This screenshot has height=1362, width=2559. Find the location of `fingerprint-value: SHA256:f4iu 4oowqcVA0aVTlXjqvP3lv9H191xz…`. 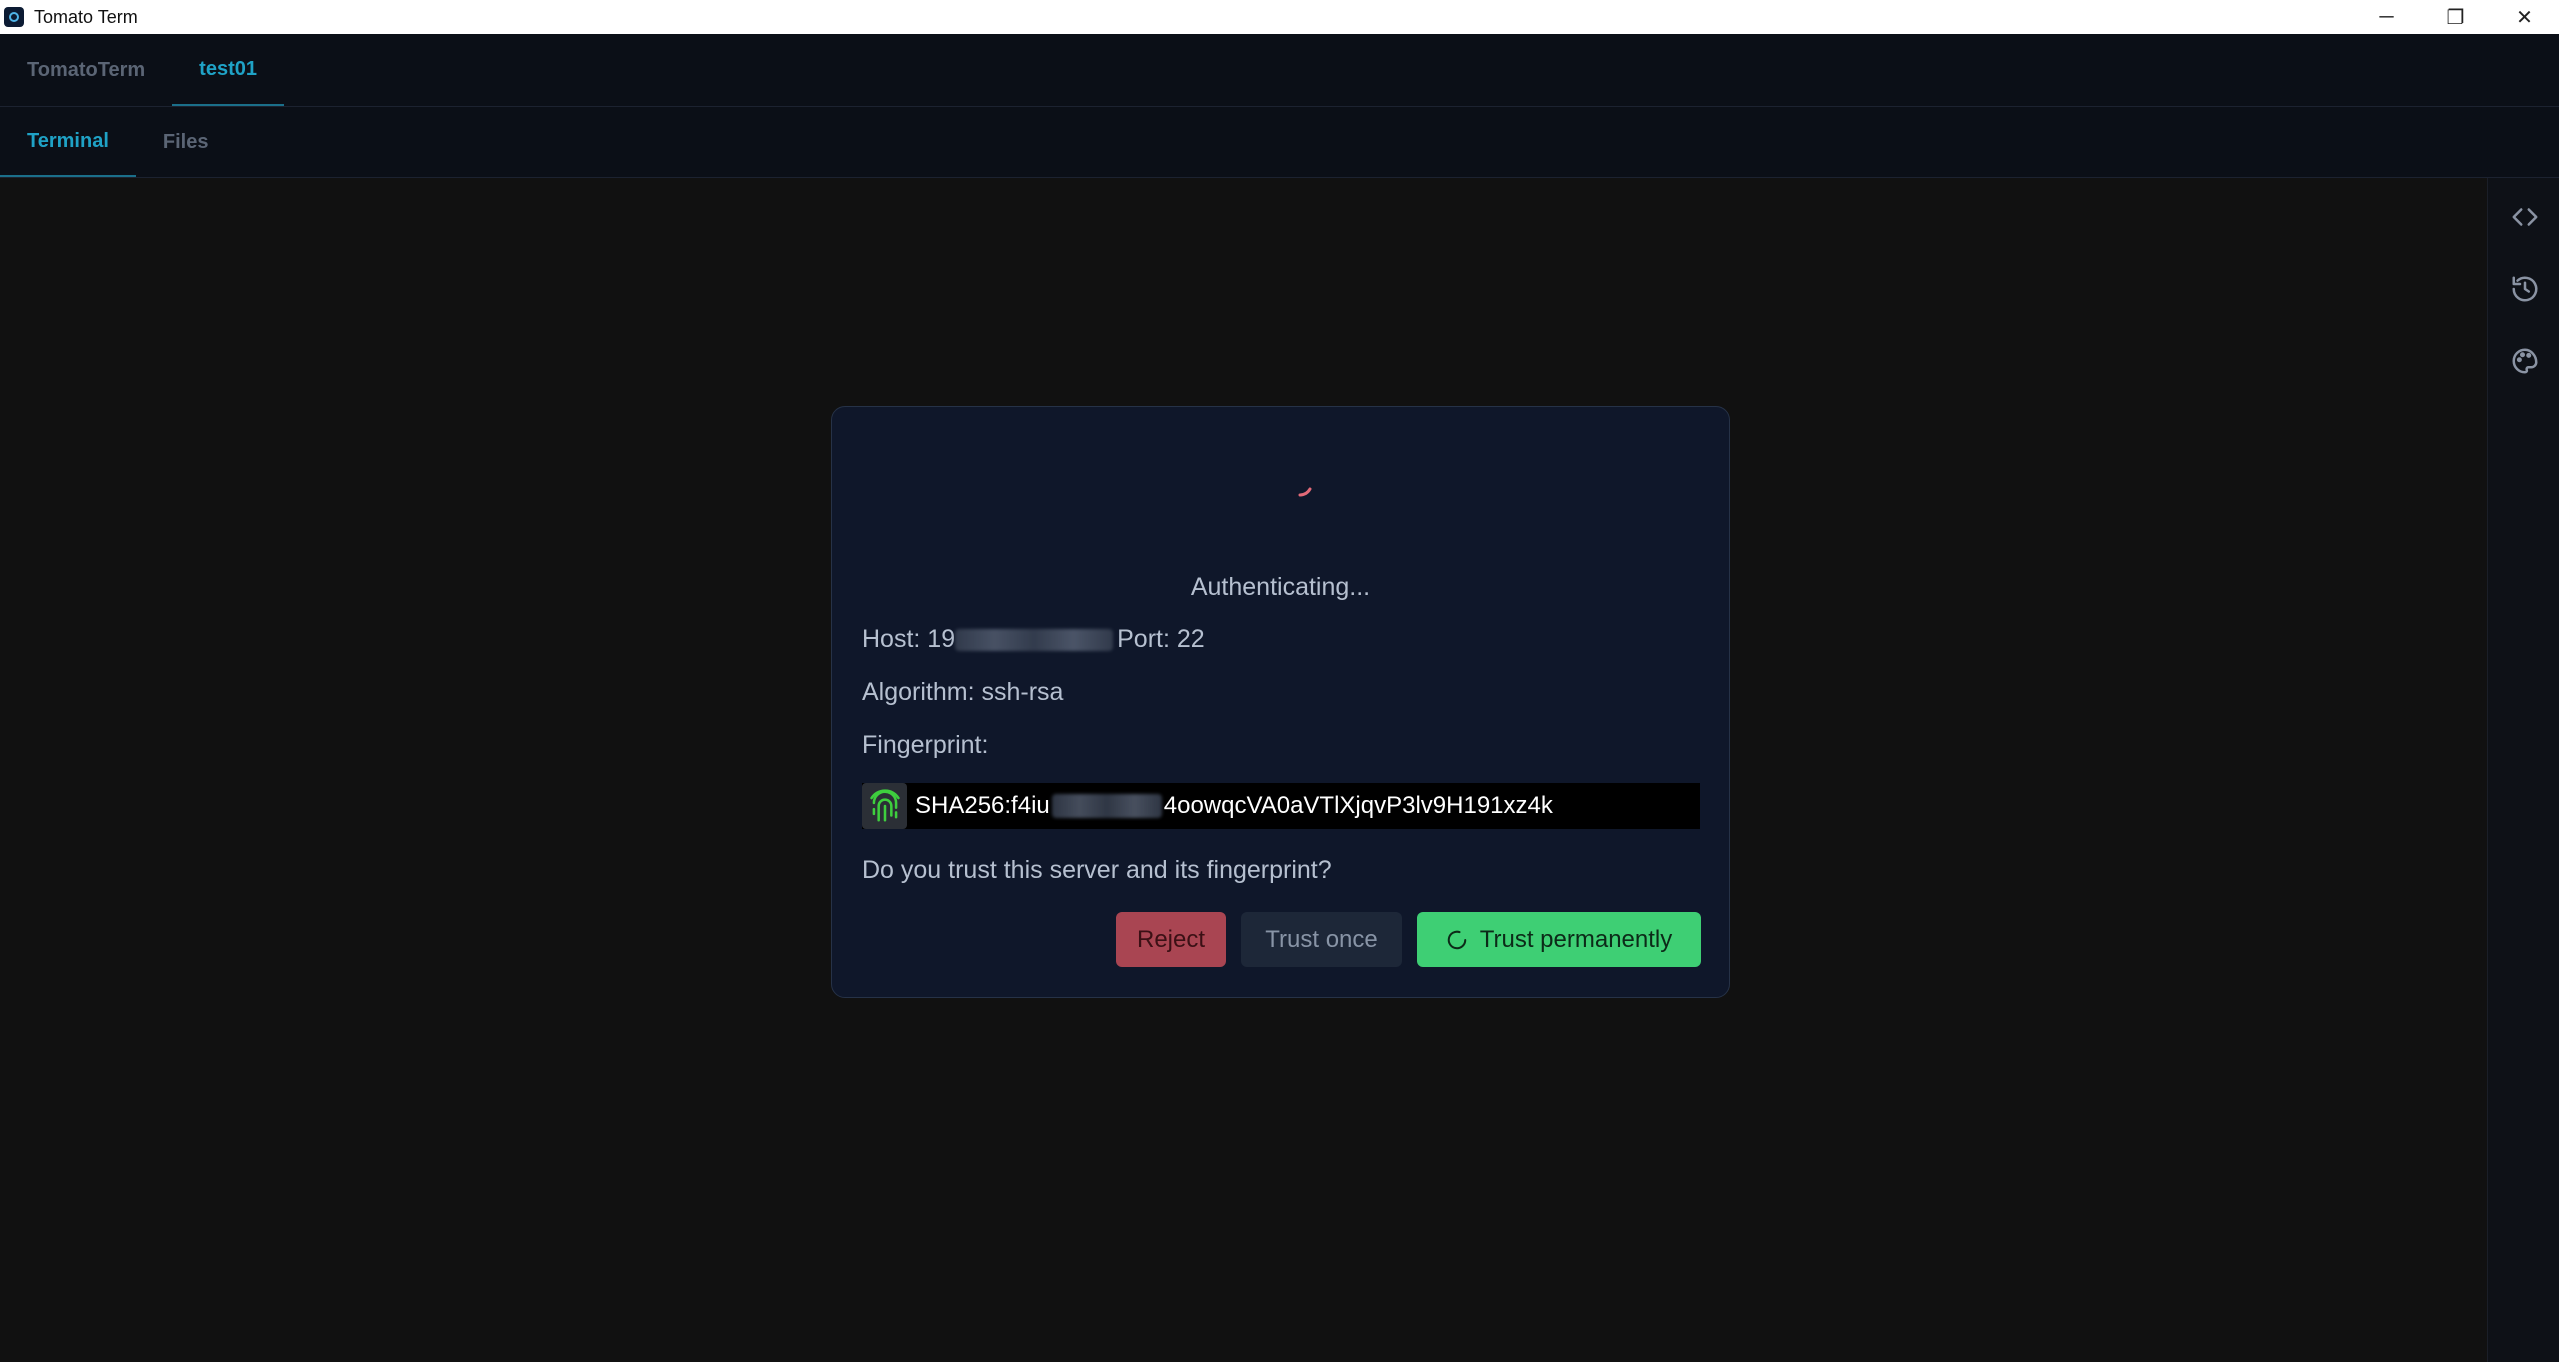

fingerprint-value: SHA256:f4iu 4oowqcVA0aVTlXjqvP3lv9H191xz… is located at coordinates (1234, 806).